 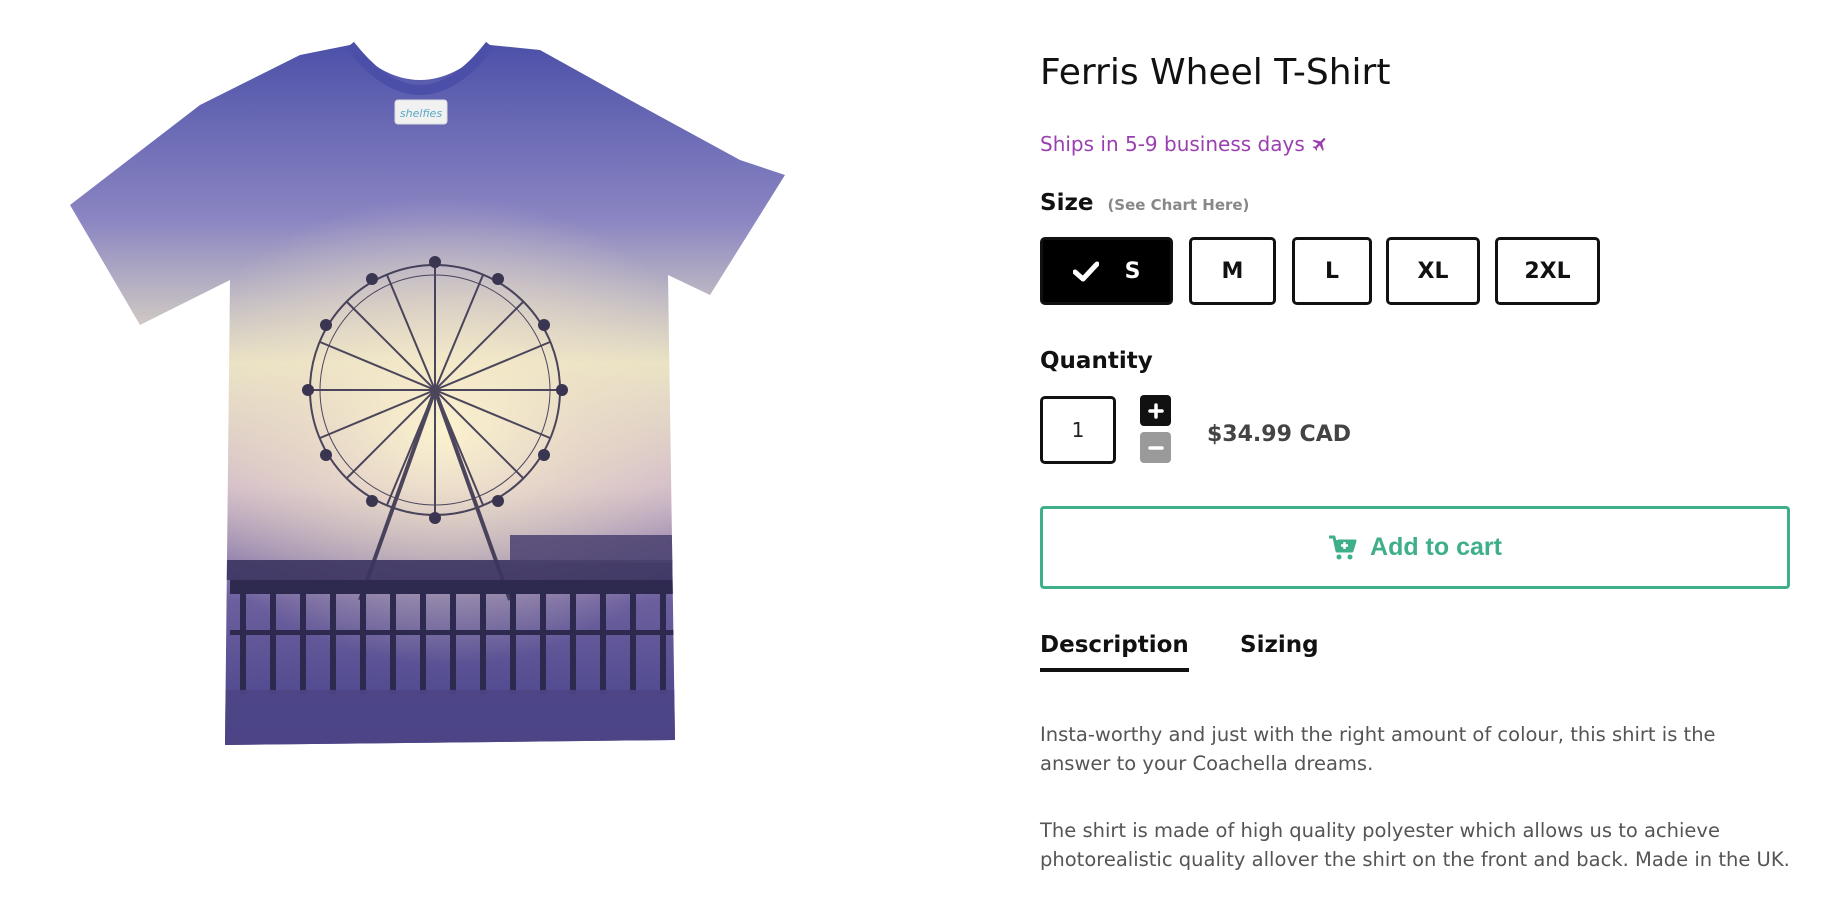 What do you see at coordinates (1215, 72) in the screenshot?
I see `product-title: Ferris Wheel T-Shirt` at bounding box center [1215, 72].